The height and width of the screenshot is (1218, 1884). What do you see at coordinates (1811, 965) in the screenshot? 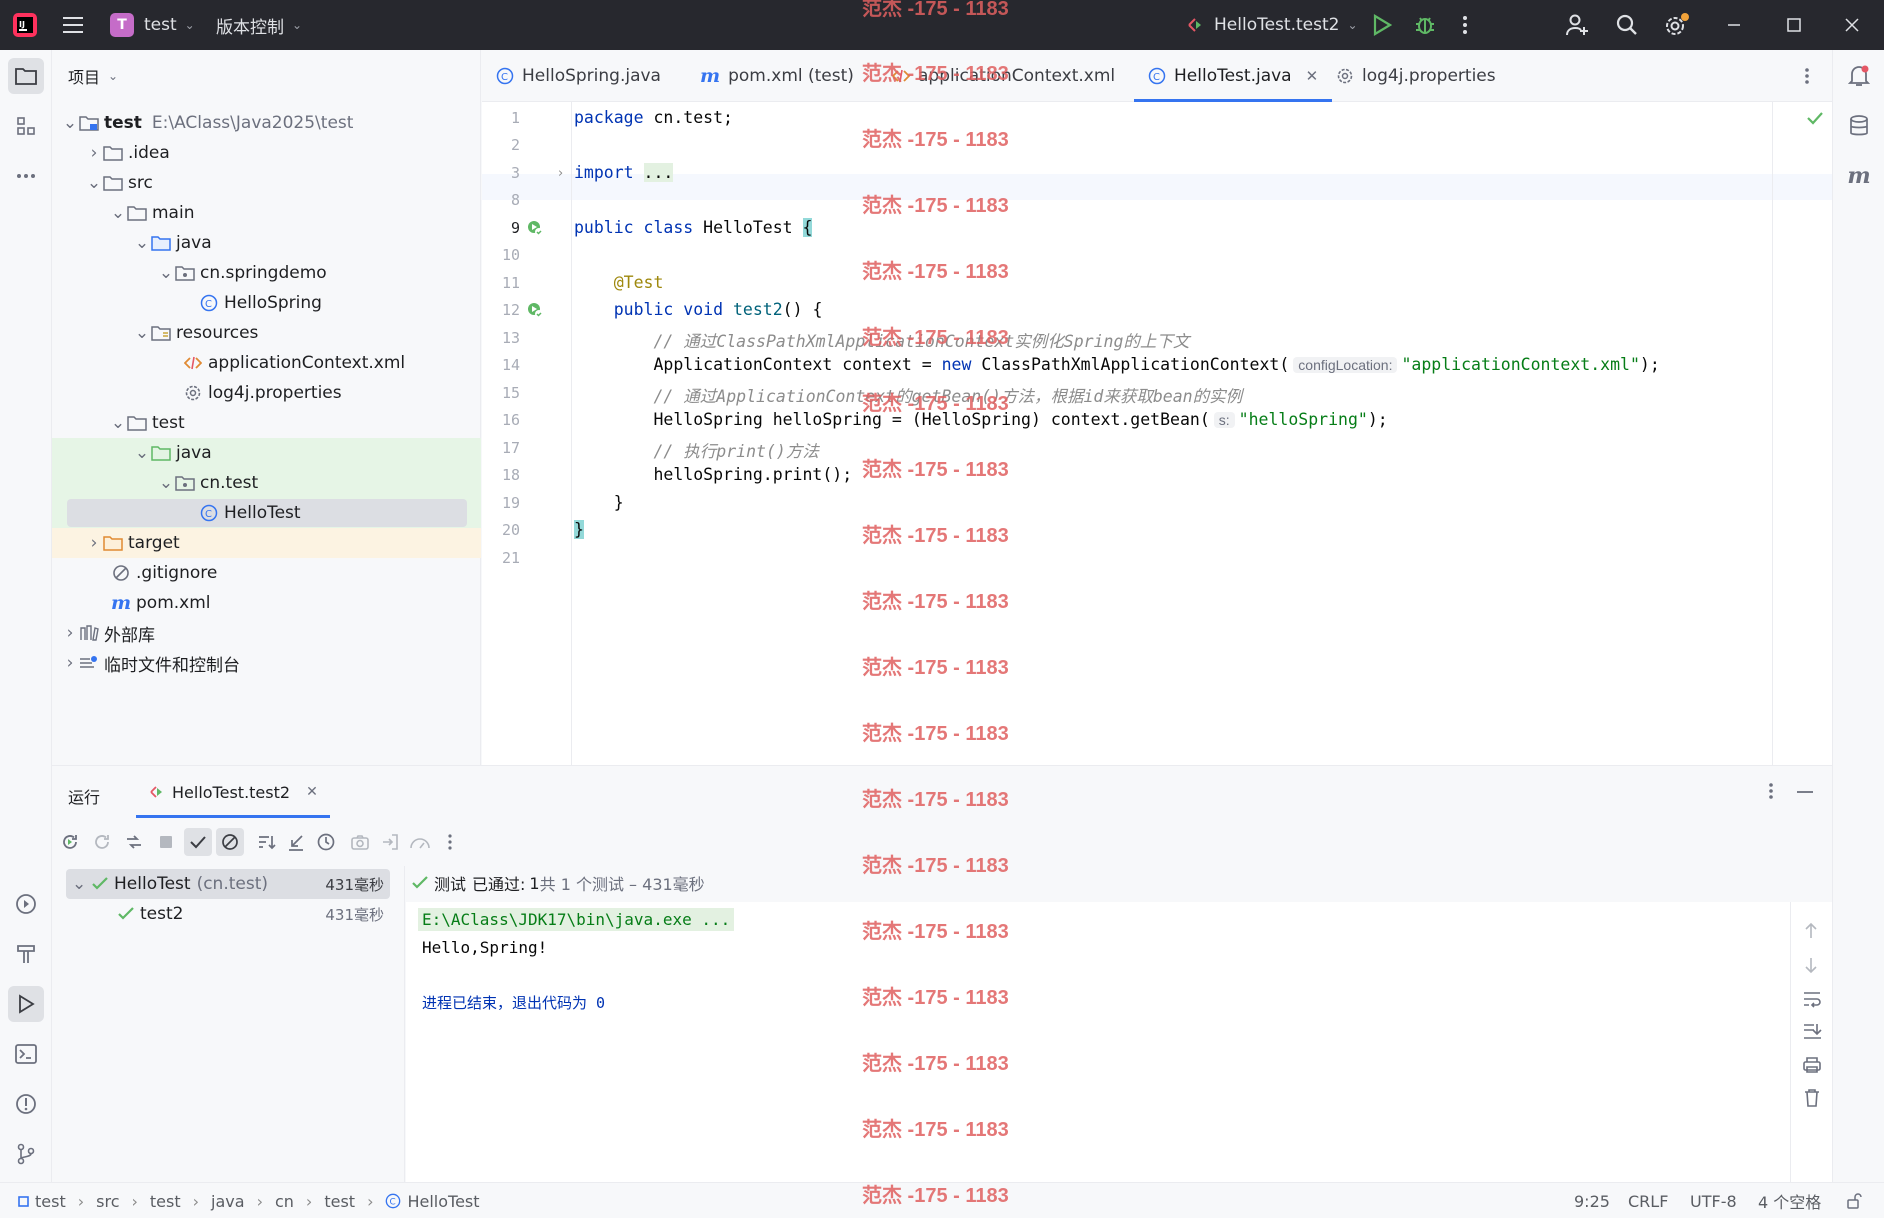
I see `down-arrow-icon` at bounding box center [1811, 965].